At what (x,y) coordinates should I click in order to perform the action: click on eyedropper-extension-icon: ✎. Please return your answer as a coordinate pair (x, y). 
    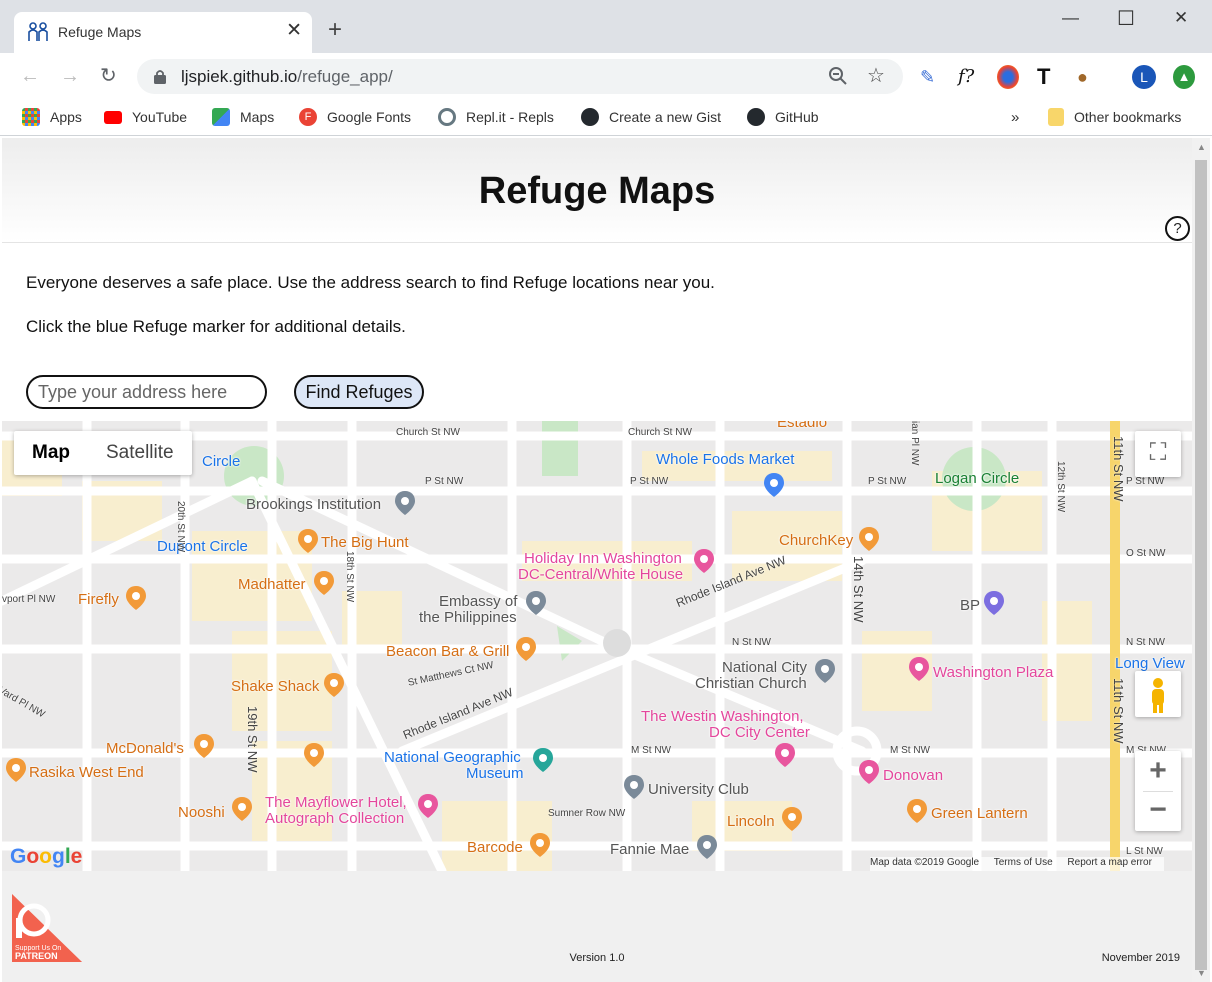
    Looking at the image, I should click on (927, 77).